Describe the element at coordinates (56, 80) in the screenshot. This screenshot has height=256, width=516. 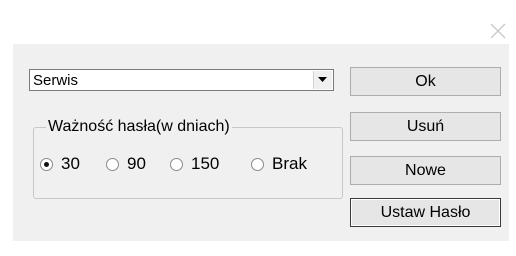
I see `user-combobox-value: Serwis` at that location.